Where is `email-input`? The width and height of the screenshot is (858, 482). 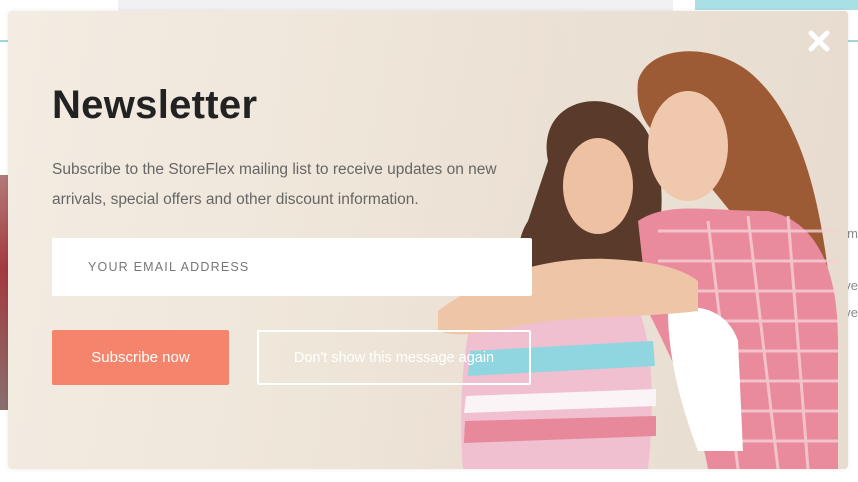 email-input is located at coordinates (292, 267).